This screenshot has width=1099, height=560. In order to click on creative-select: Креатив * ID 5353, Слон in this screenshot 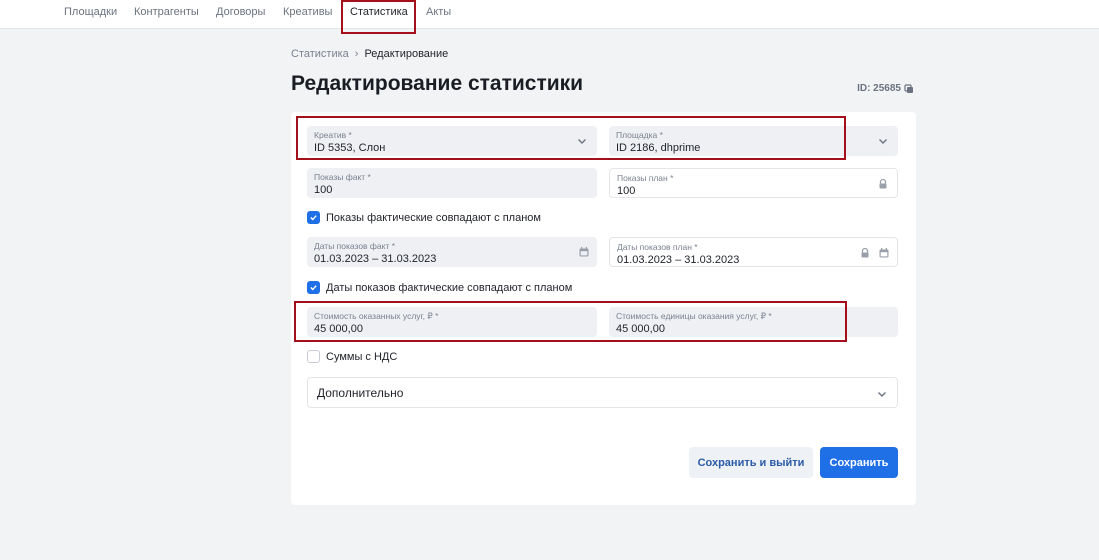, I will do `click(452, 141)`.